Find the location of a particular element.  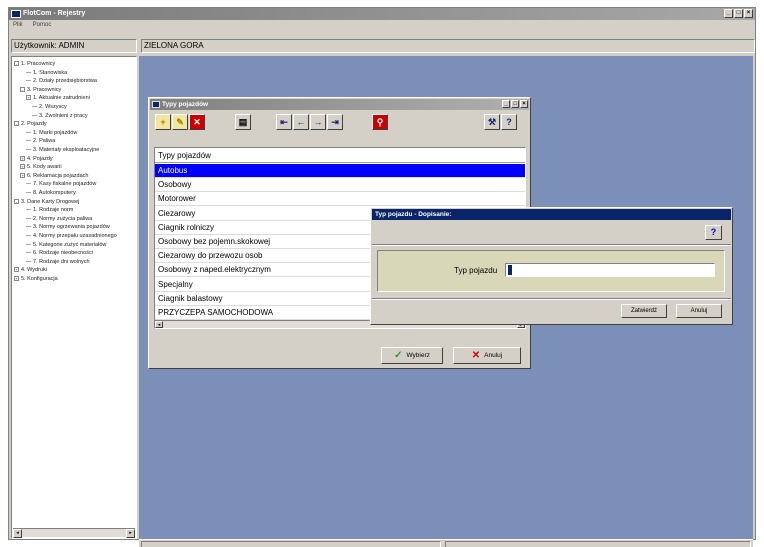

tree-item-label: 1. Aktualnie zatrudnieni is located at coordinates (61, 98).